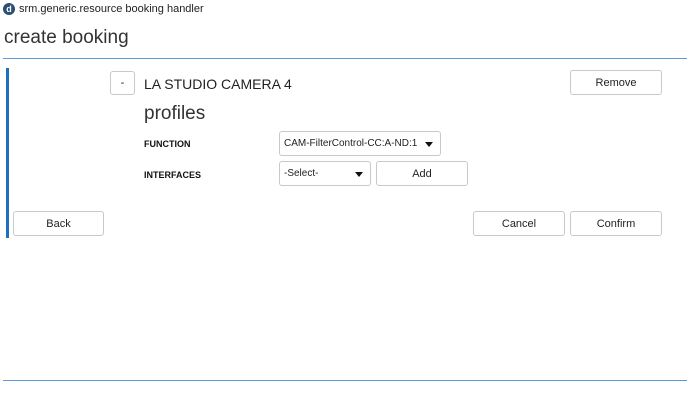 The image size is (687, 413). I want to click on remove-button: Remove, so click(616, 82).